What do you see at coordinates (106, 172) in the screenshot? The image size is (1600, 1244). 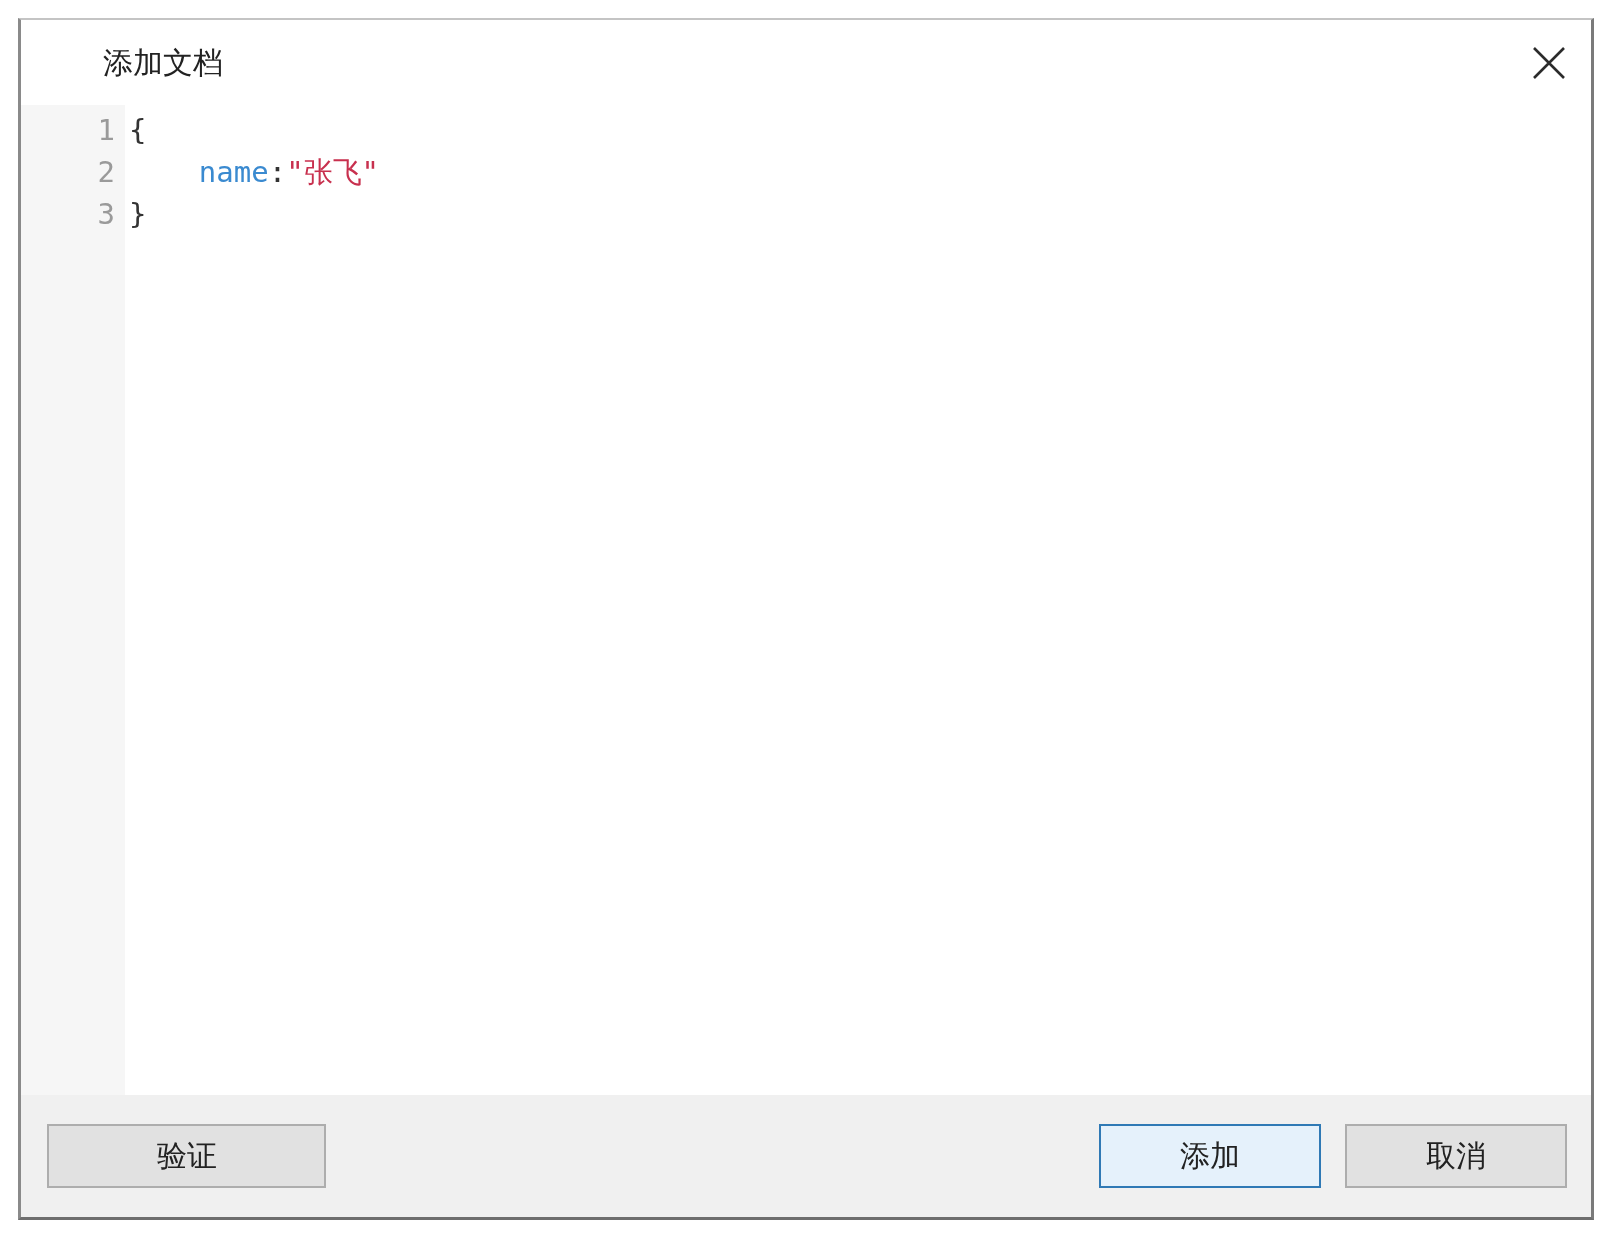 I see `line-number: 2` at bounding box center [106, 172].